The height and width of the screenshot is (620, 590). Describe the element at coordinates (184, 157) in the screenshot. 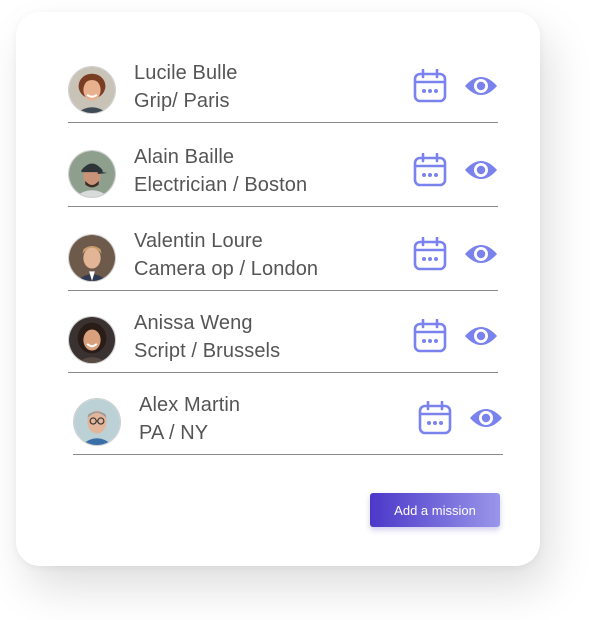

I see `person-name: Alain Baille` at that location.